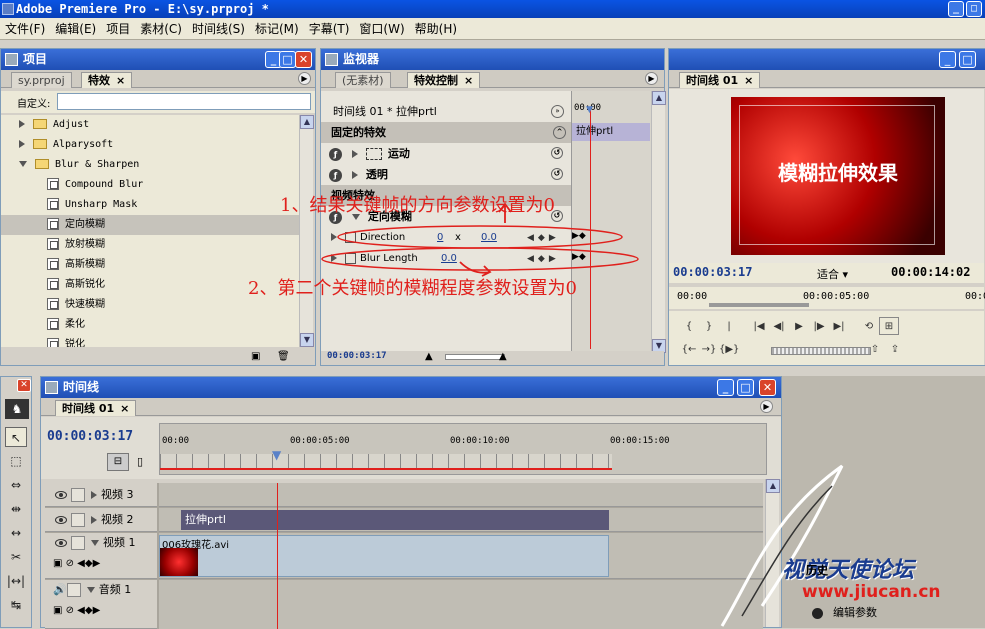  I want to click on scroll-up-icon: ▲, so click(659, 98).